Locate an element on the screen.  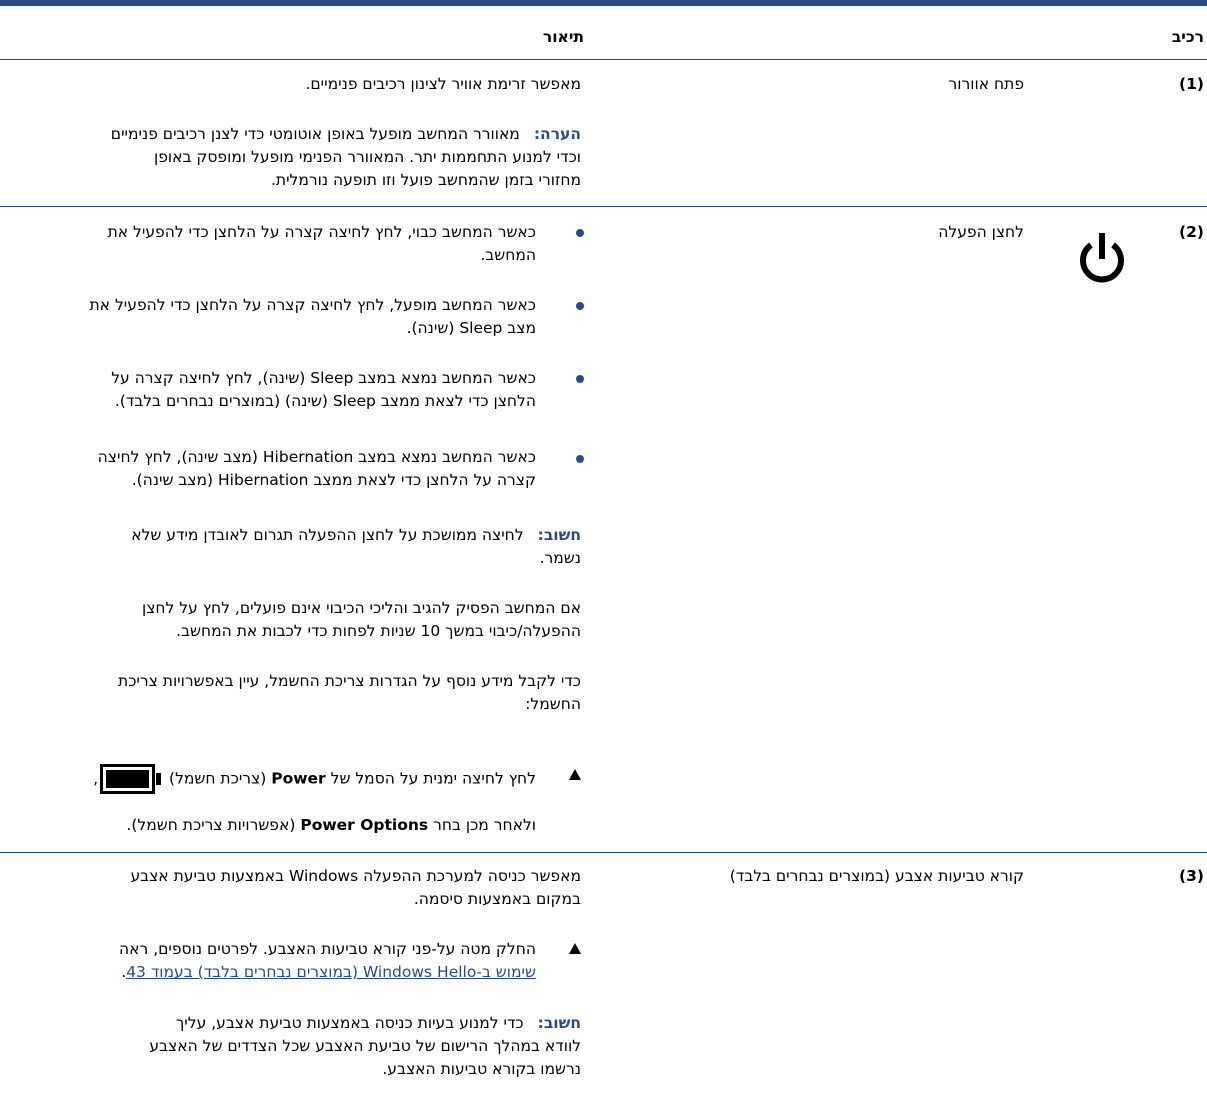
row-1-number: (1) is located at coordinates (1191, 84).